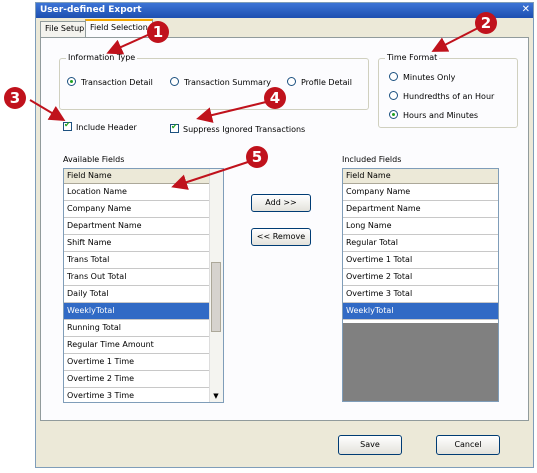 Image resolution: width=537 pixels, height=473 pixels. Describe the element at coordinates (486, 23) in the screenshot. I see `callout-marker-2: 2` at that location.